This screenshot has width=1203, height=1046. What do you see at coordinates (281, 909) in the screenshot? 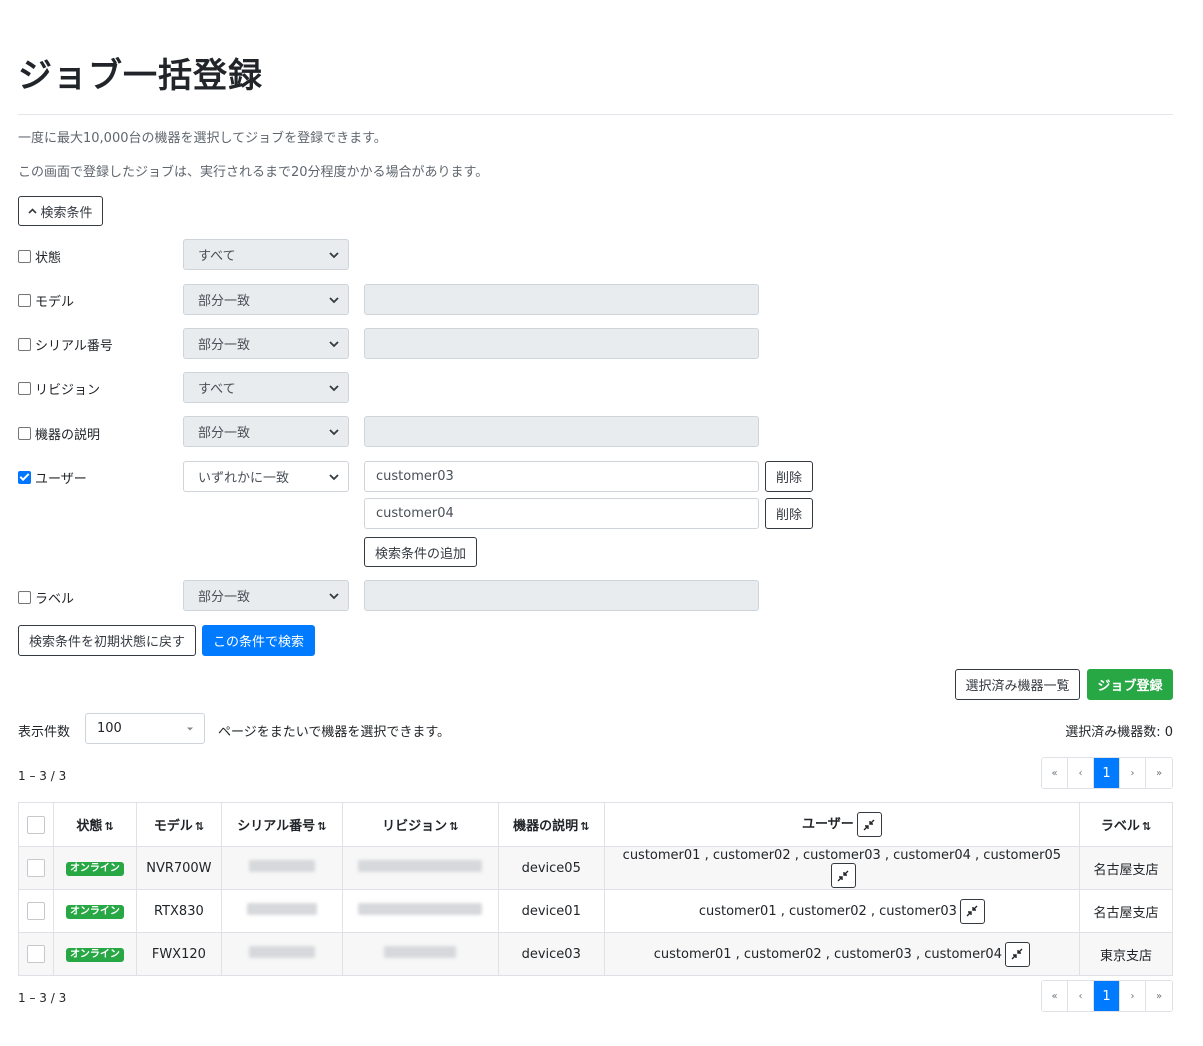
I see `redacted-serial` at bounding box center [281, 909].